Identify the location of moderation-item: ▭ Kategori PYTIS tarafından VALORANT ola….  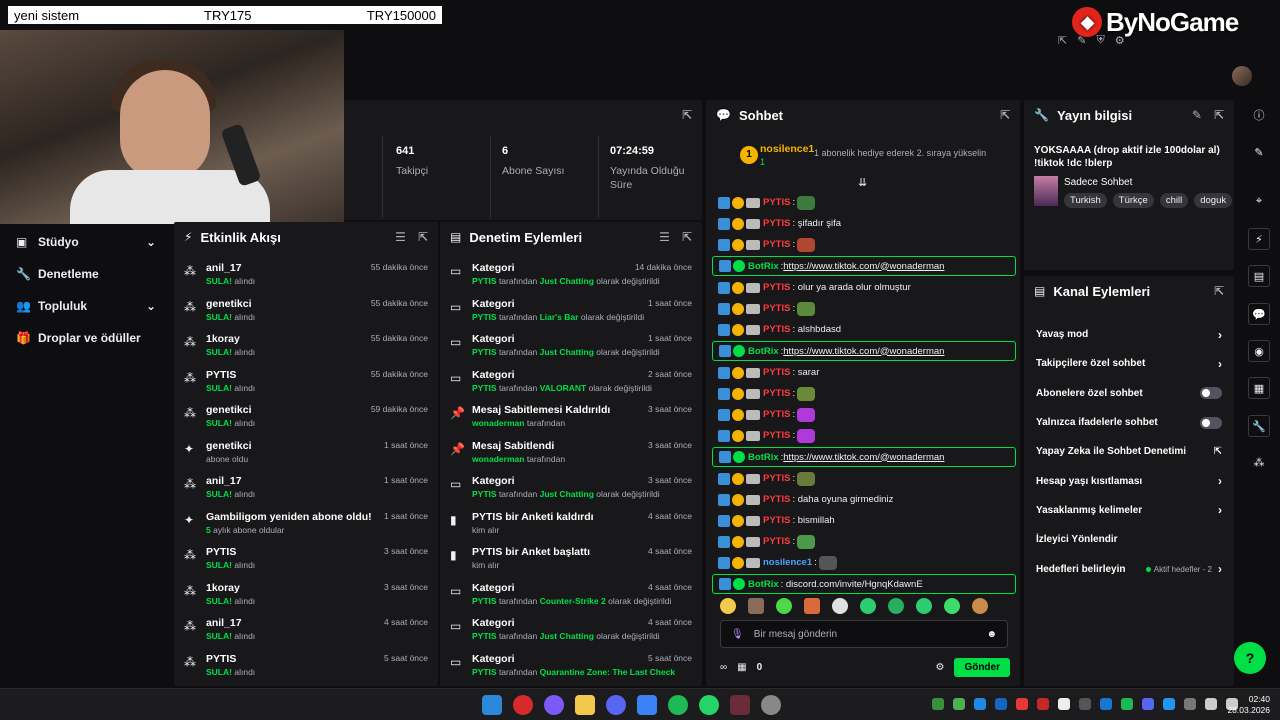
(571, 381).